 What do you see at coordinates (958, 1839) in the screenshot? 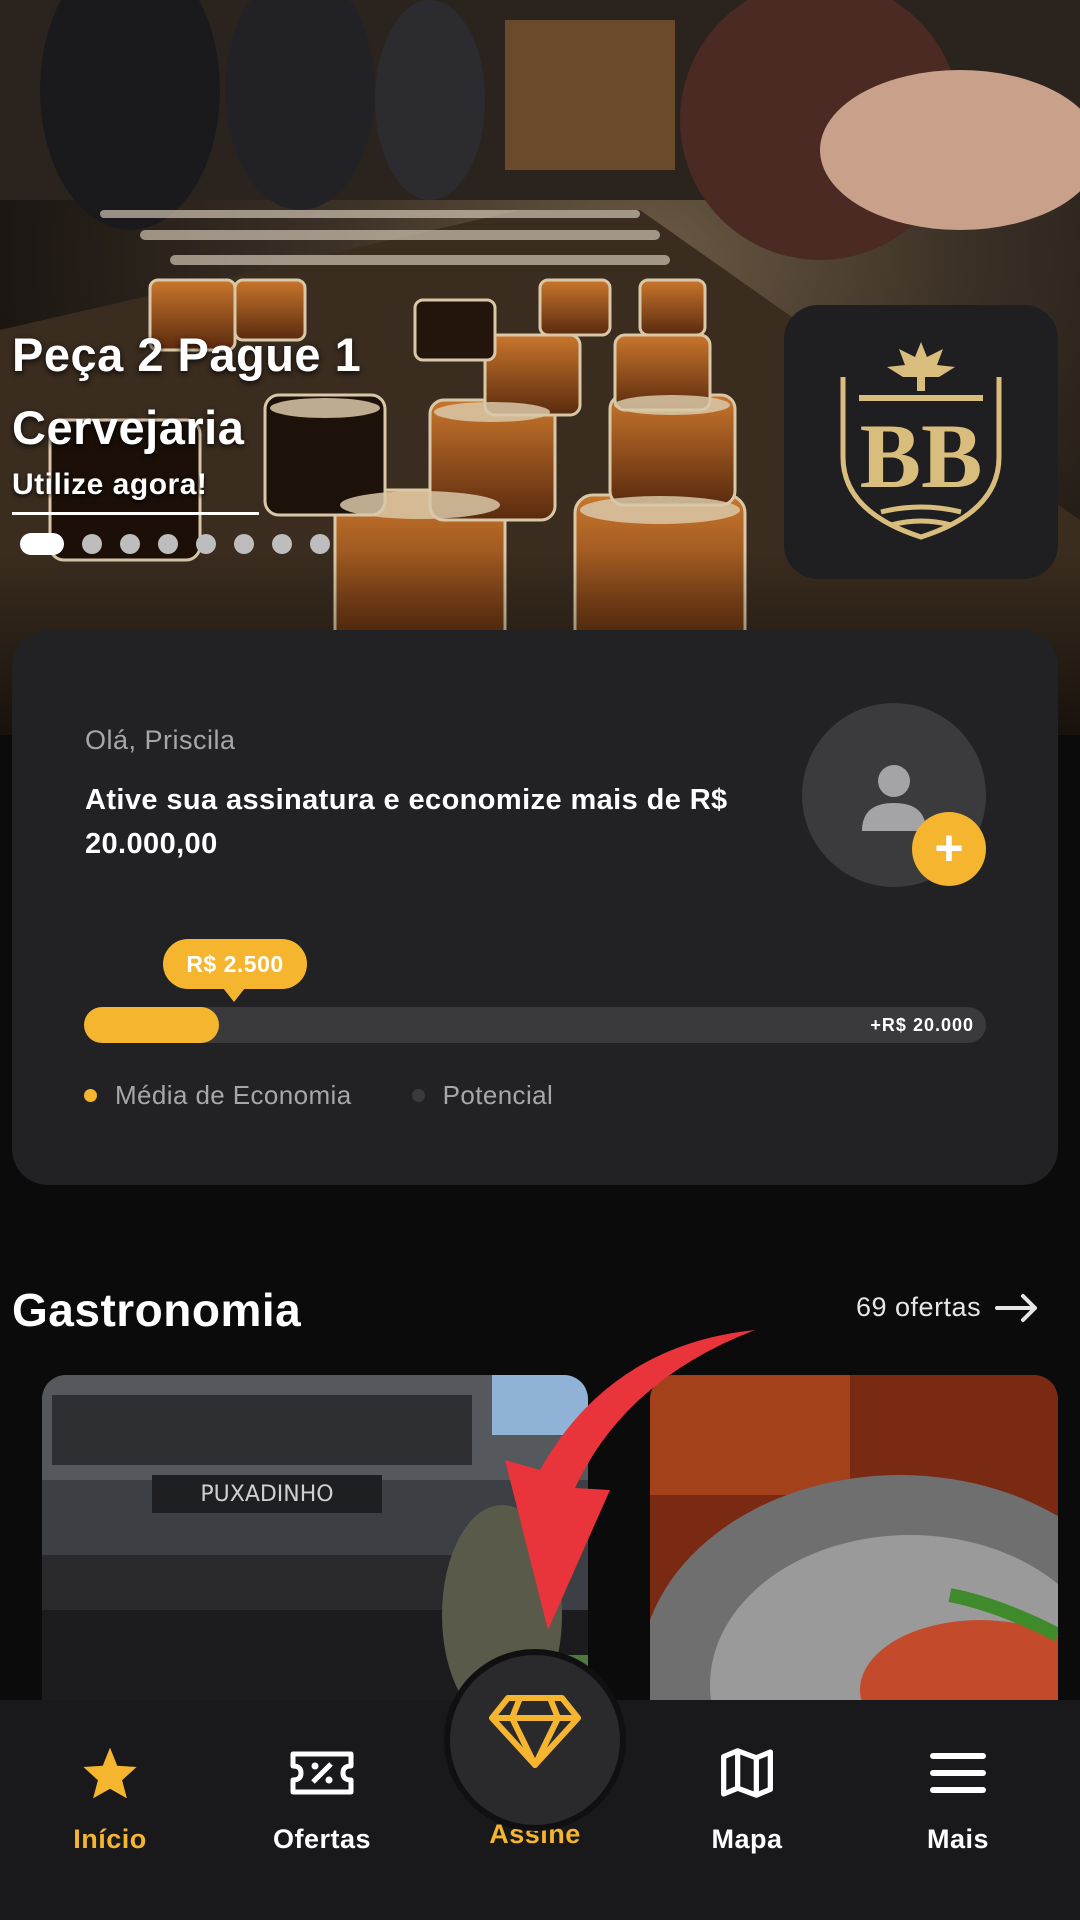
I see `nav-label: Mais` at bounding box center [958, 1839].